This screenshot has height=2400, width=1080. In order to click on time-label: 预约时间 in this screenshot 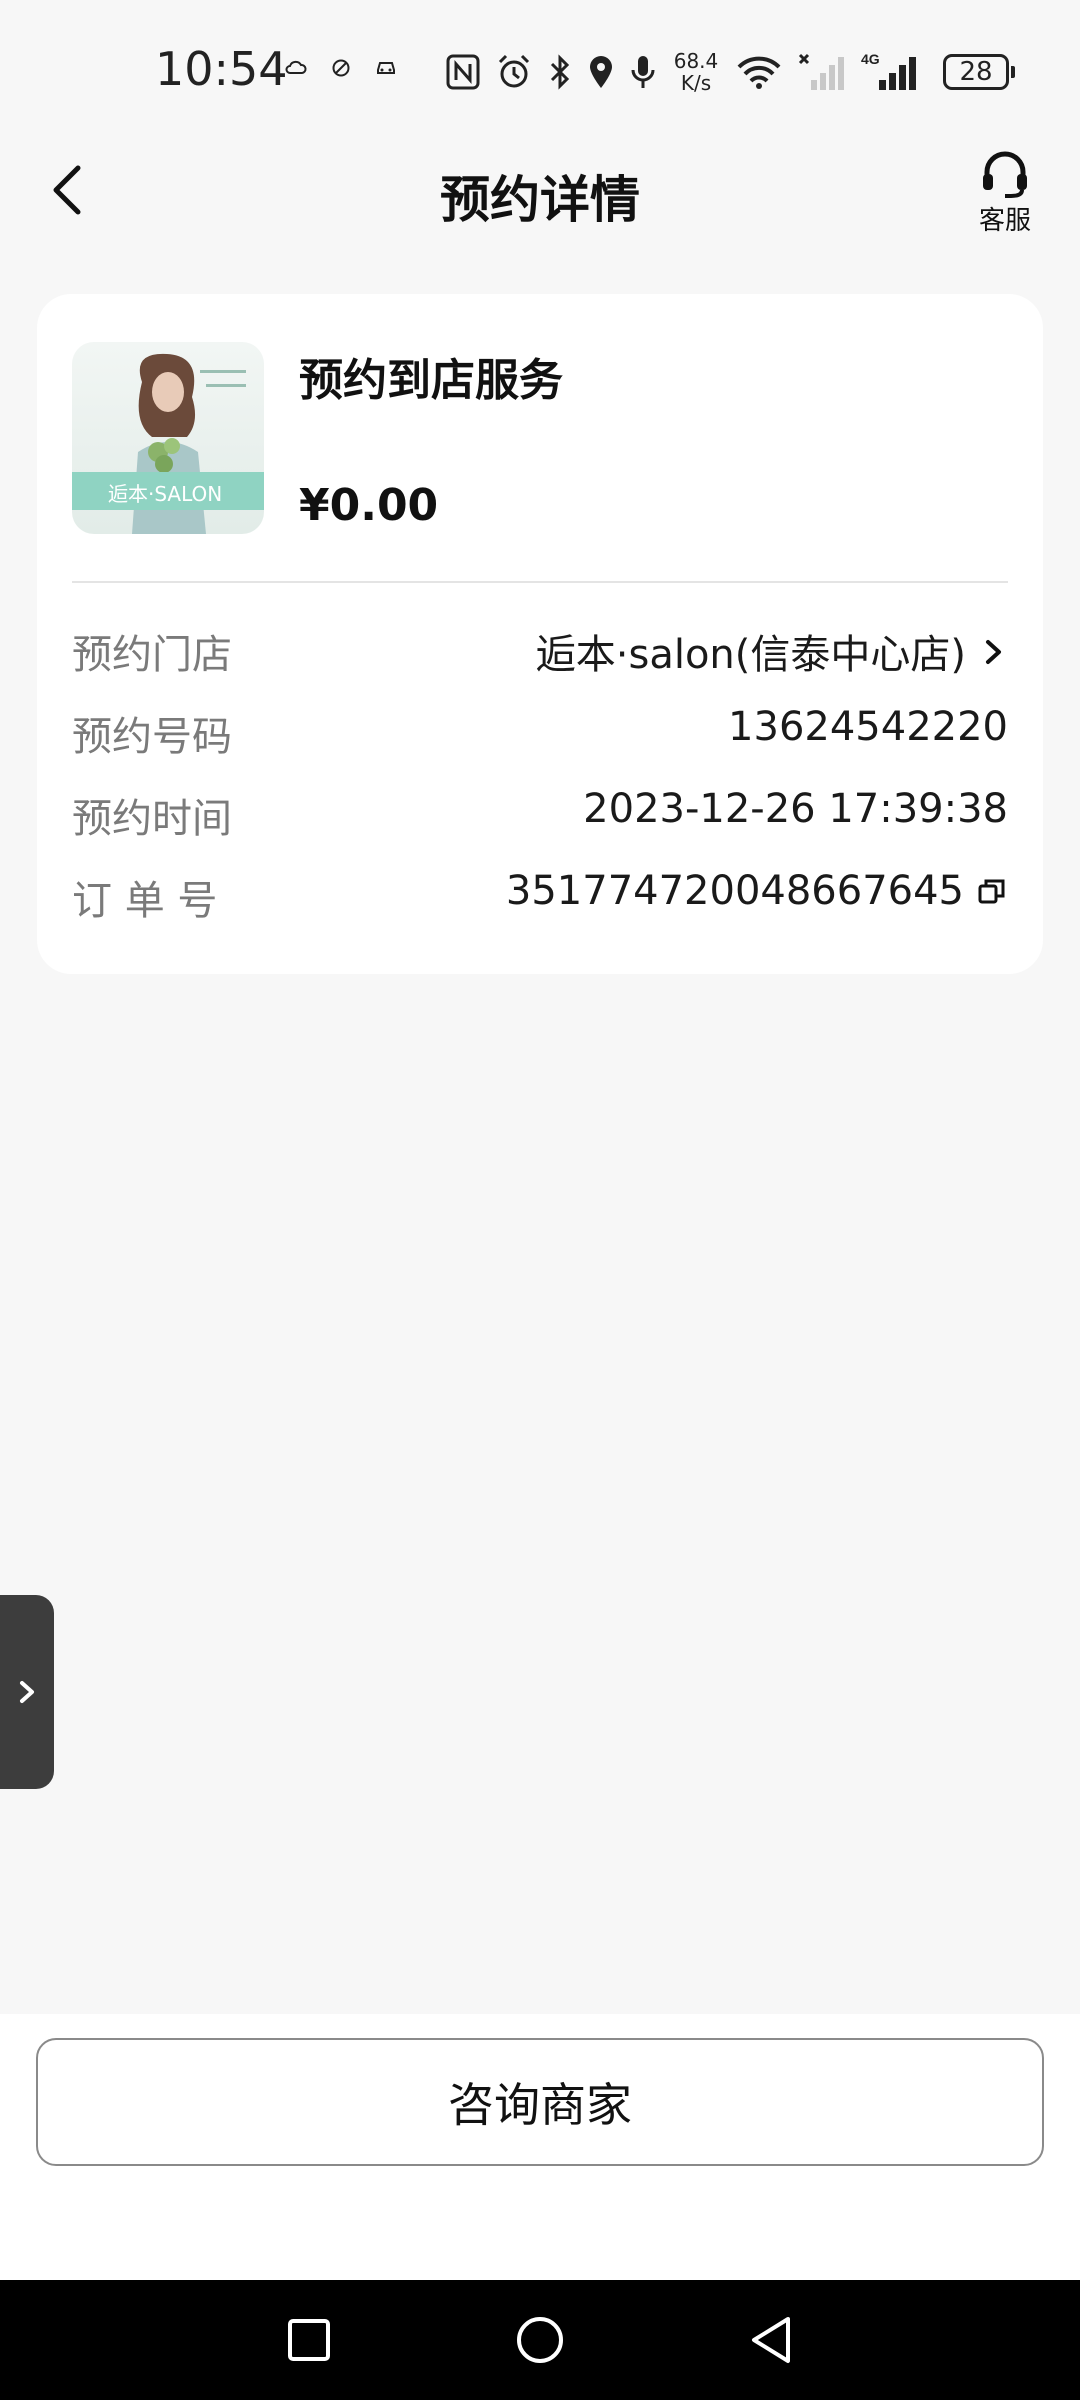, I will do `click(152, 819)`.